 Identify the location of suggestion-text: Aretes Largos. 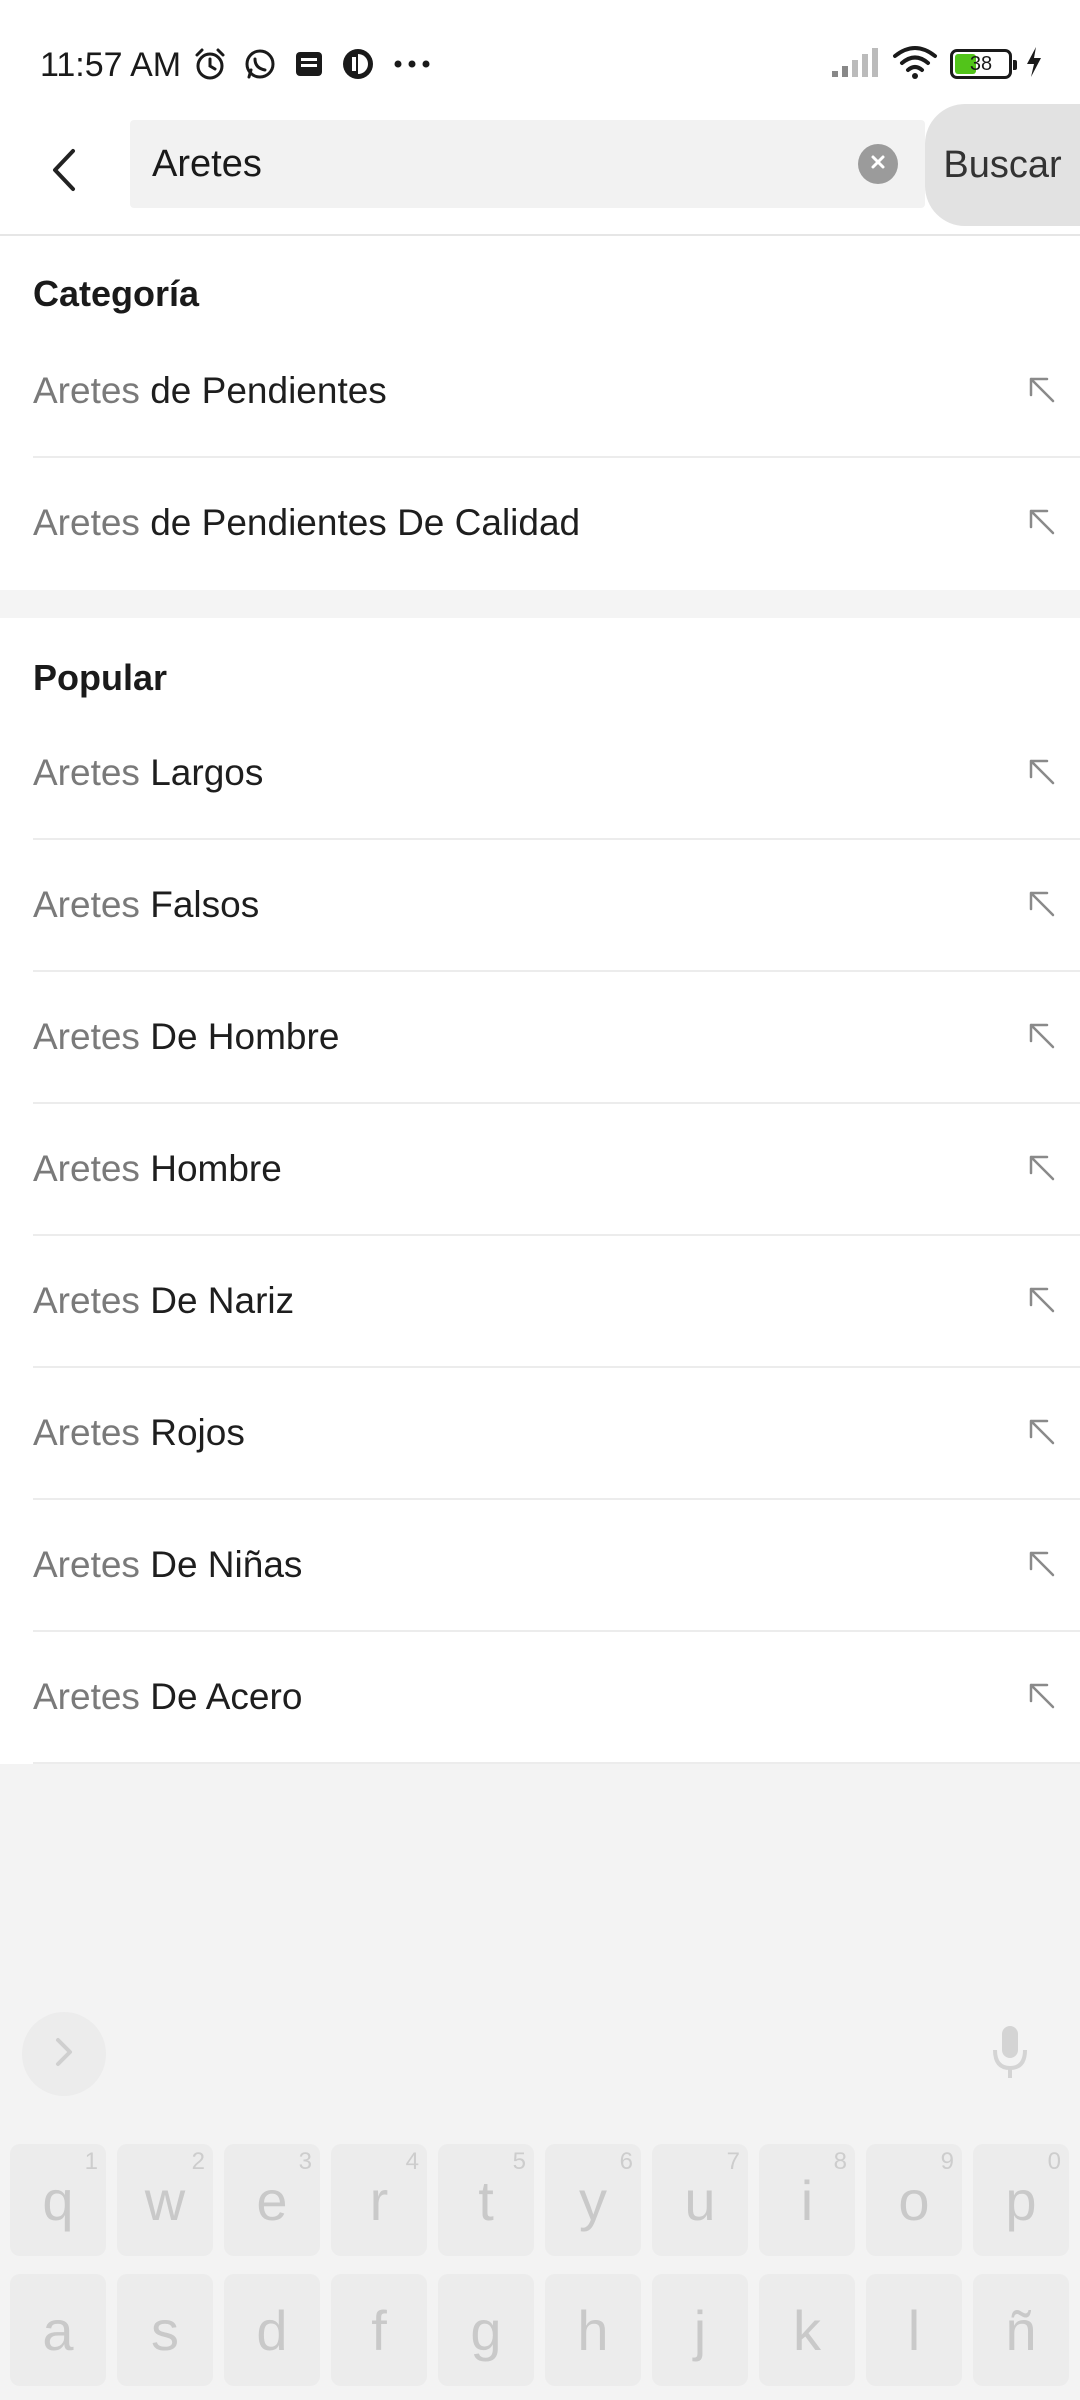
(148, 773).